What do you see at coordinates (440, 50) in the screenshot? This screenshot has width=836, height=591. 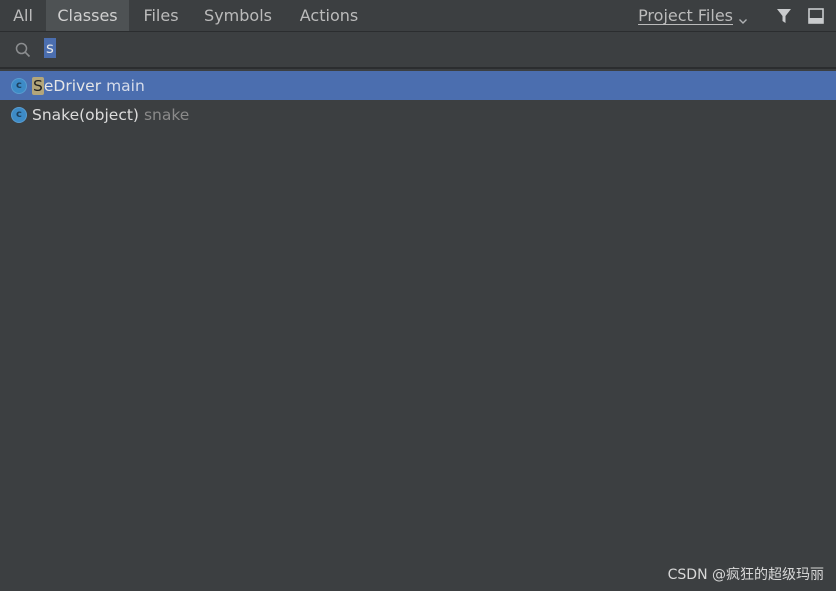 I see `search-input: s` at bounding box center [440, 50].